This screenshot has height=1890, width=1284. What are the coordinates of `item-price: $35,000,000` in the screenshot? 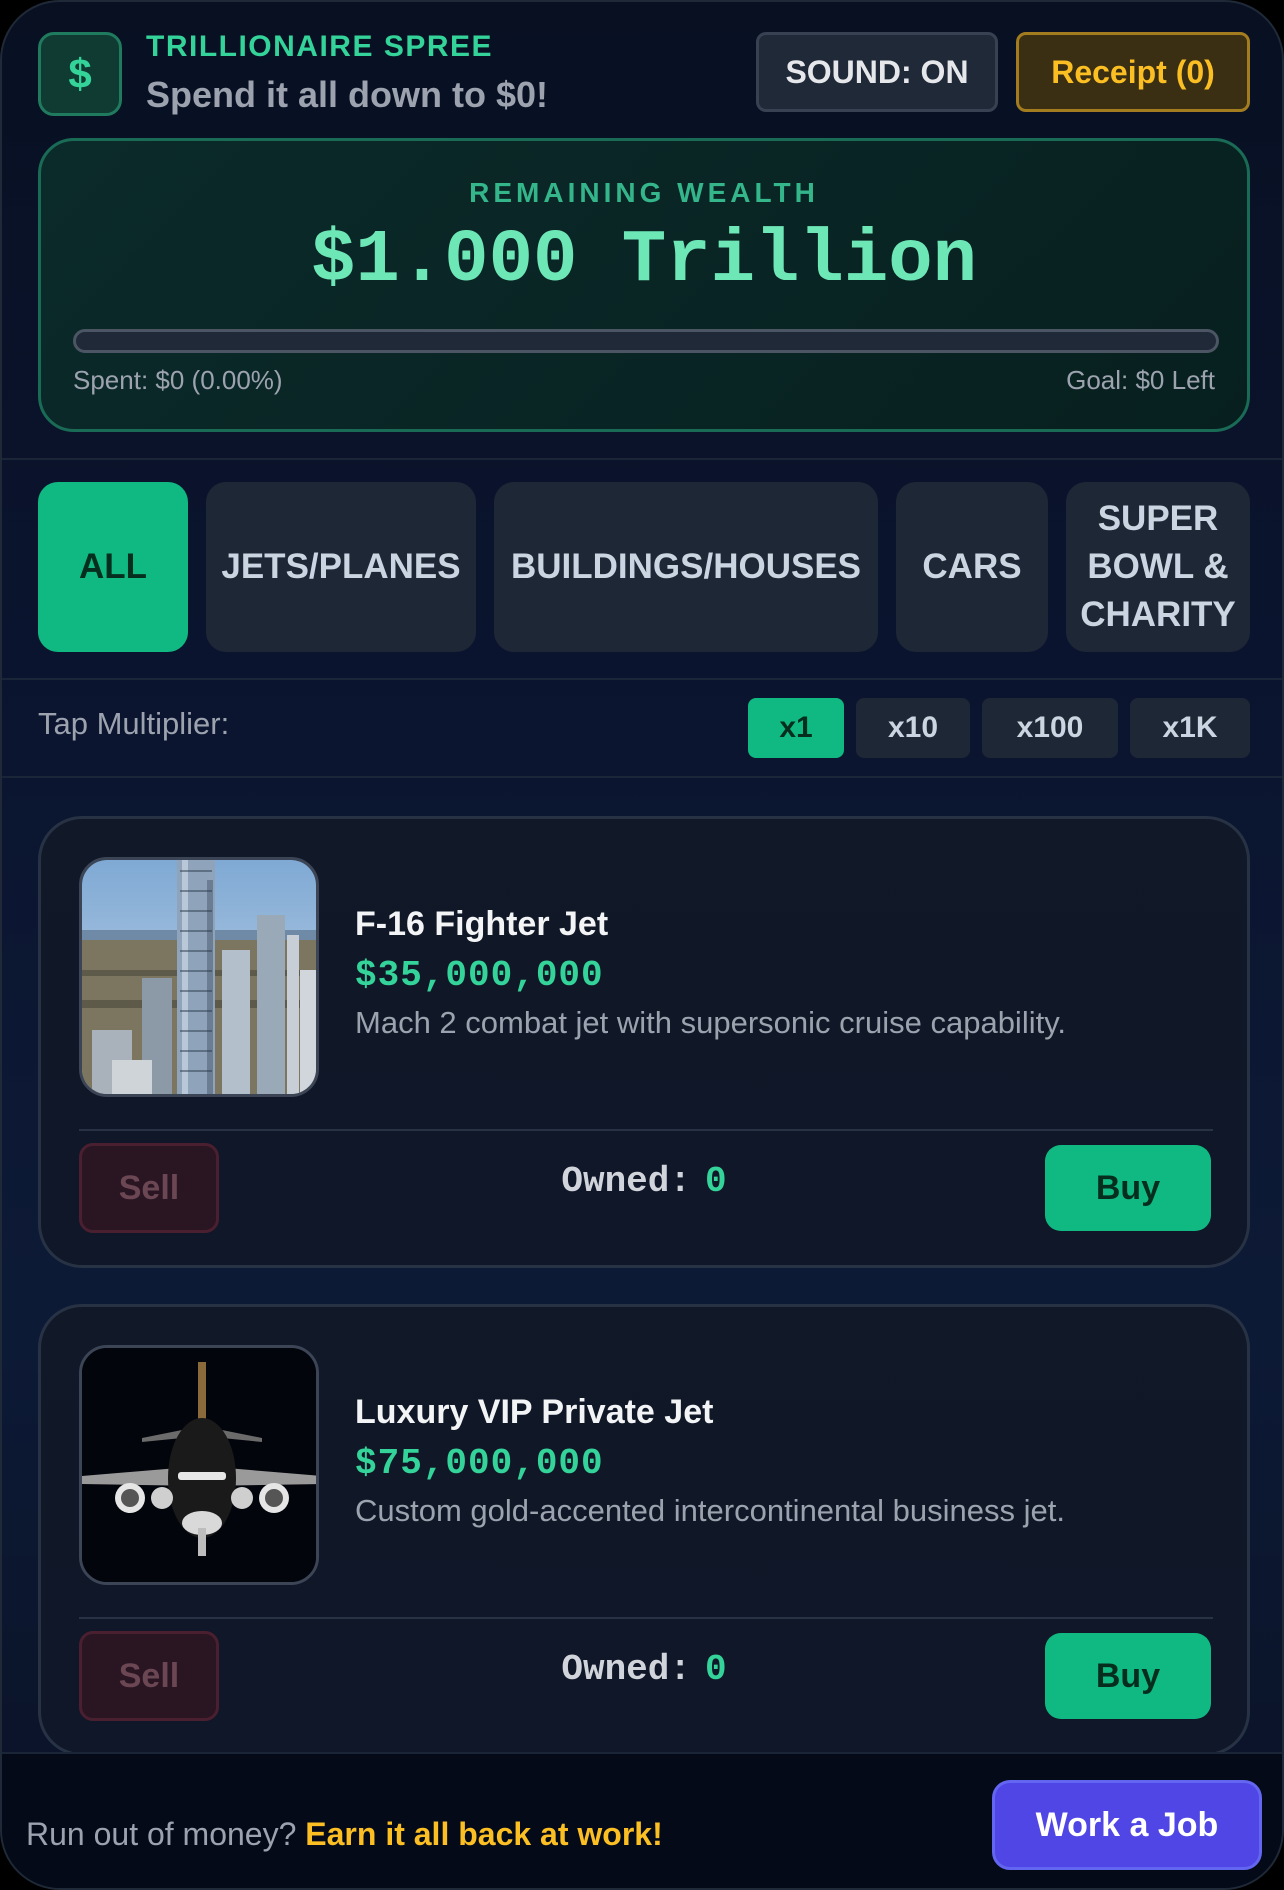 It's located at (479, 975).